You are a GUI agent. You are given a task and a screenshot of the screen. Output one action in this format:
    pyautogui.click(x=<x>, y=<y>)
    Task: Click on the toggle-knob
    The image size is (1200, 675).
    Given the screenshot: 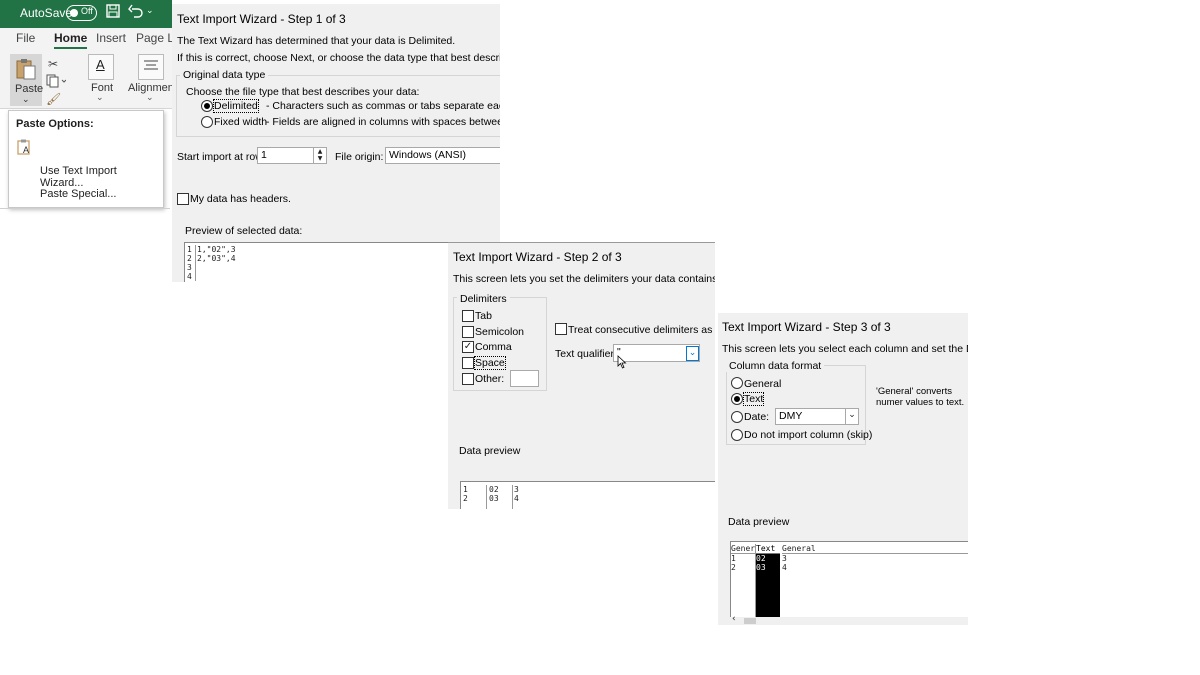 What is the action you would take?
    pyautogui.click(x=74, y=13)
    